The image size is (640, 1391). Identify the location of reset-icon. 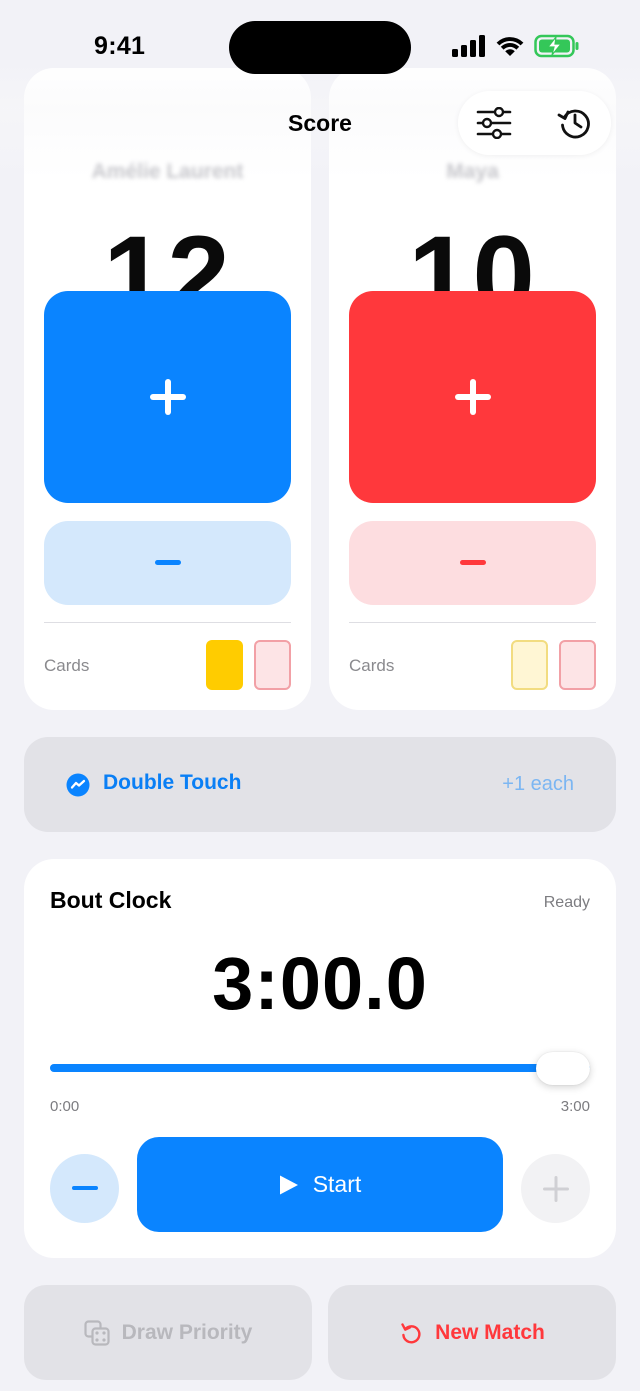
(411, 1332).